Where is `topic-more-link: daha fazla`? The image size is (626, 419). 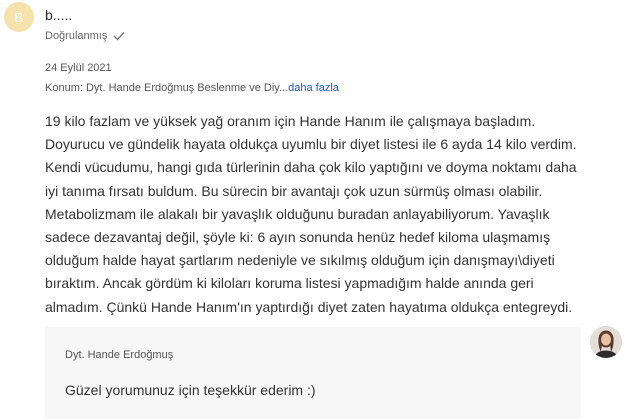
topic-more-link: daha fazla is located at coordinates (313, 88).